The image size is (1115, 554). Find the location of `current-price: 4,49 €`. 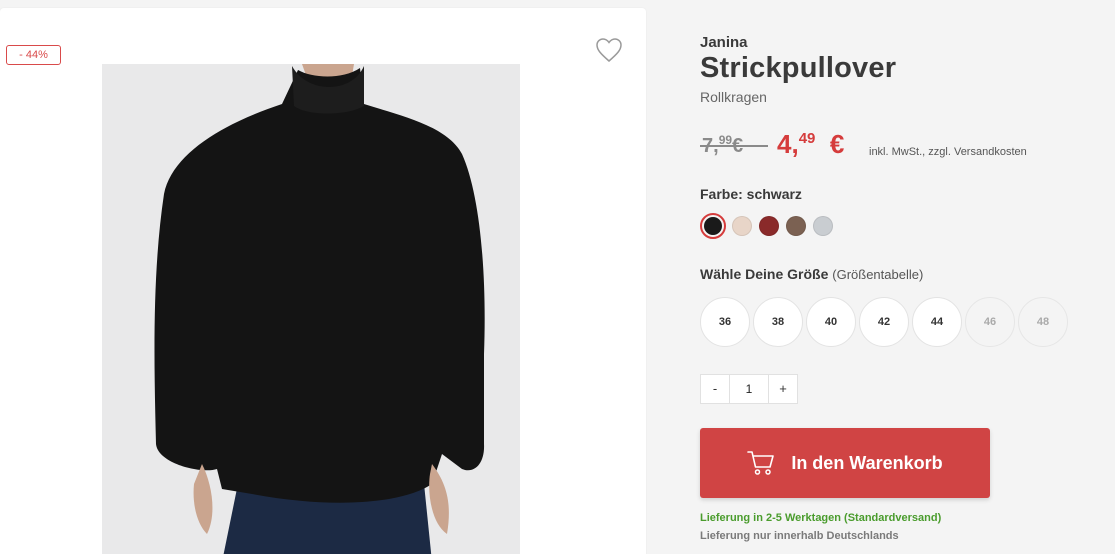

current-price: 4,49 € is located at coordinates (811, 144).